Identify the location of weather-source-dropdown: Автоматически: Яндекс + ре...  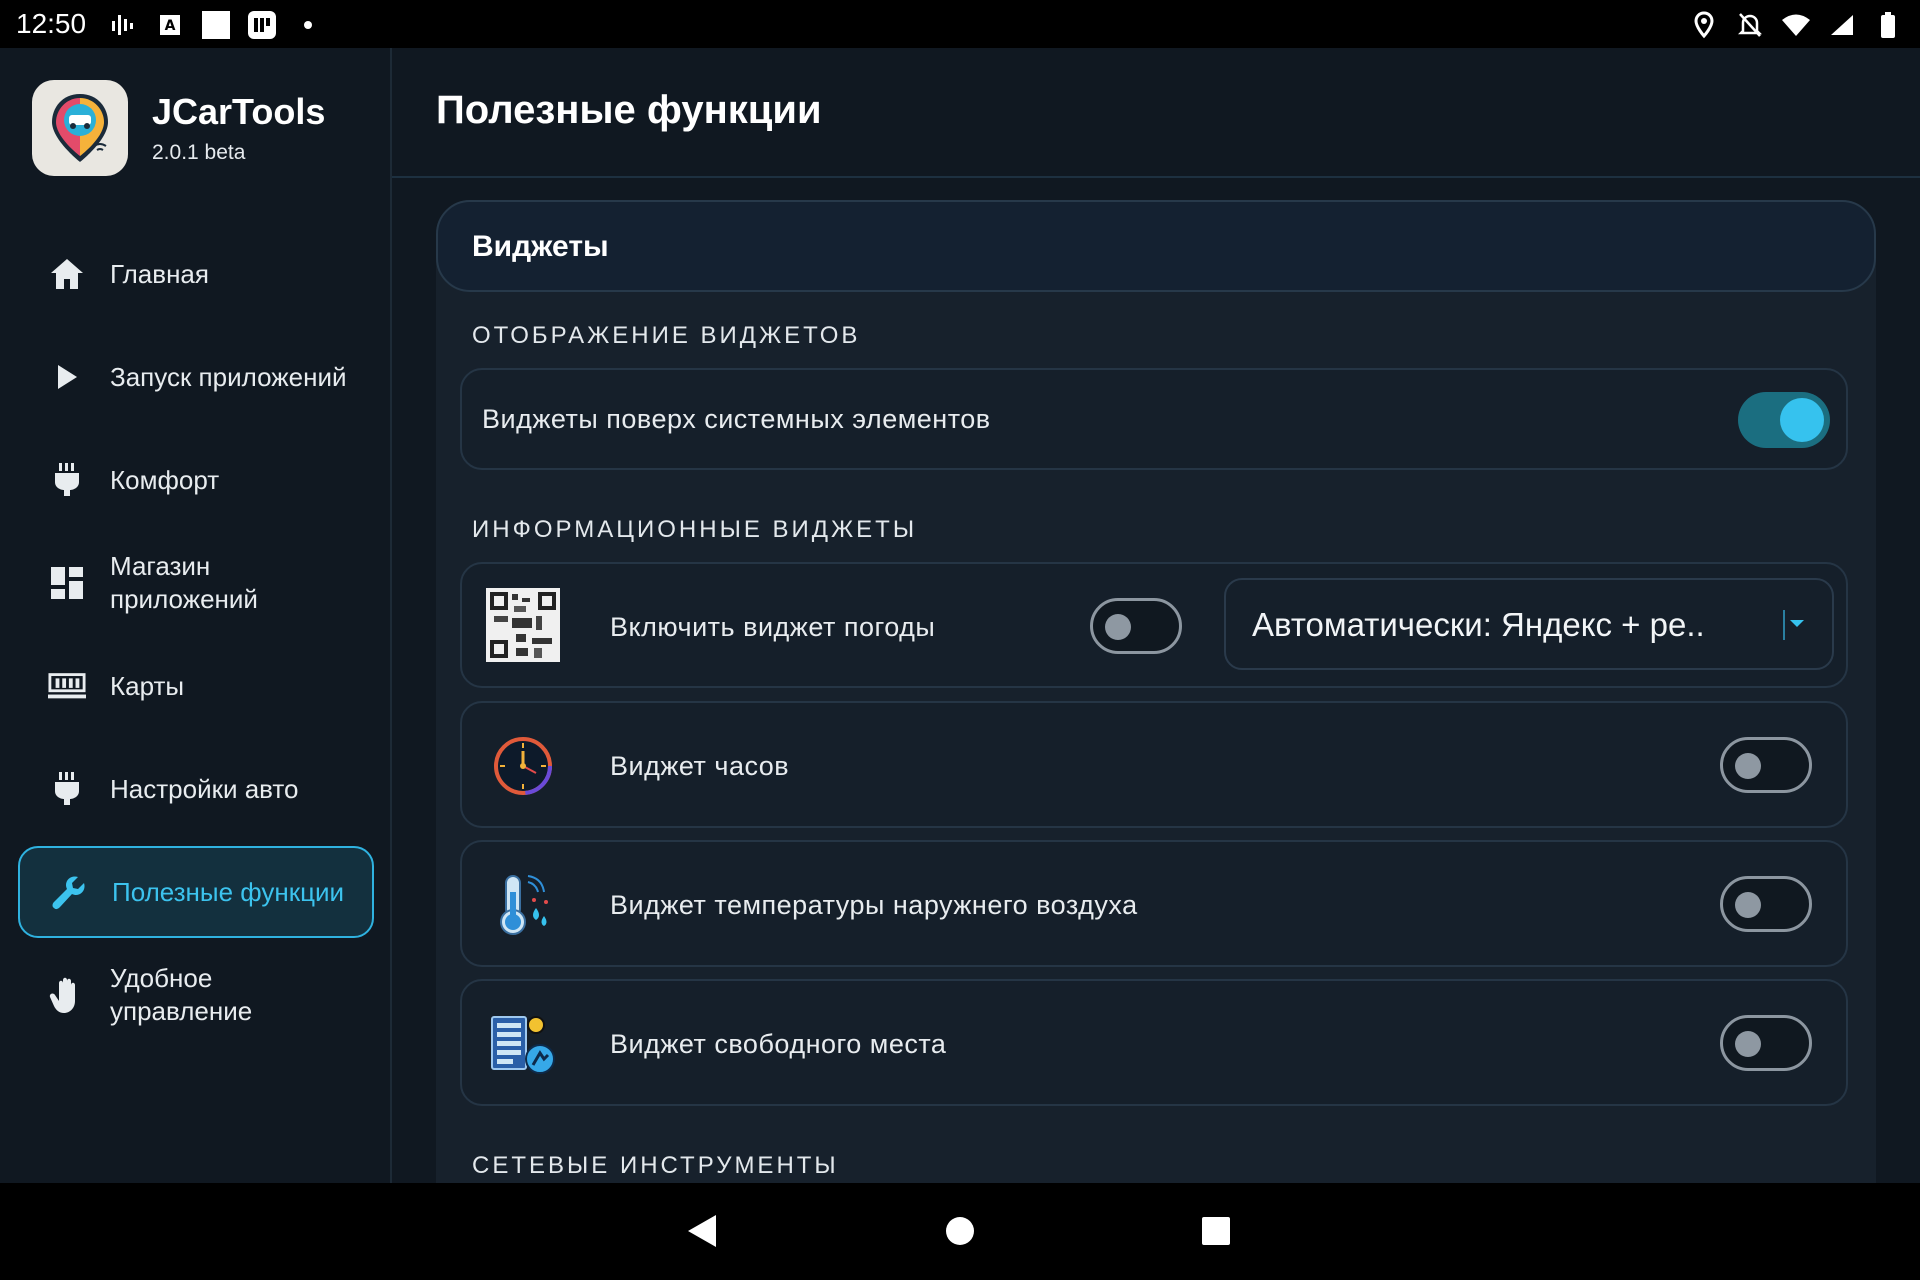
(1529, 624).